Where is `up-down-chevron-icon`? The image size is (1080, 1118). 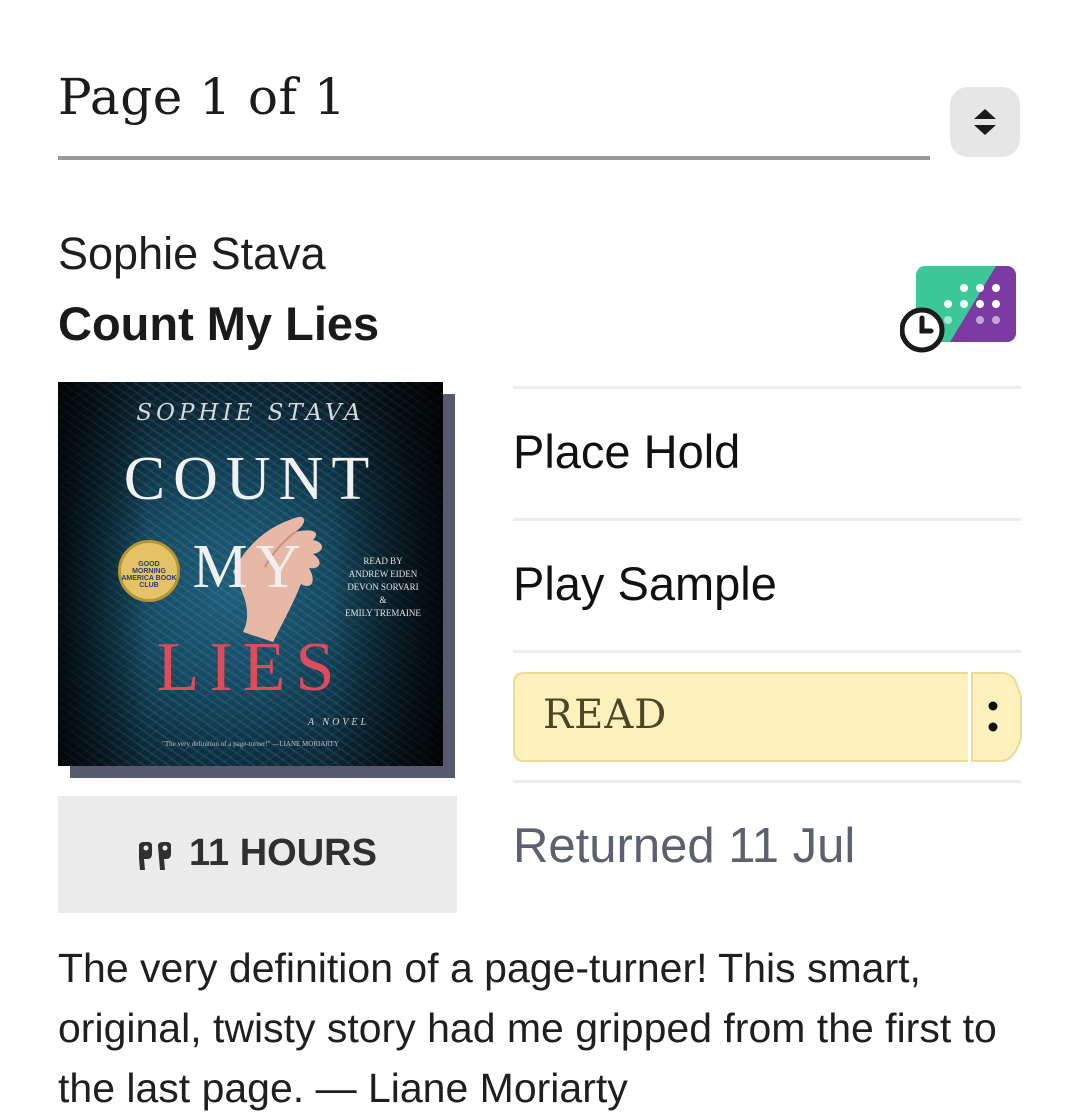 up-down-chevron-icon is located at coordinates (985, 122).